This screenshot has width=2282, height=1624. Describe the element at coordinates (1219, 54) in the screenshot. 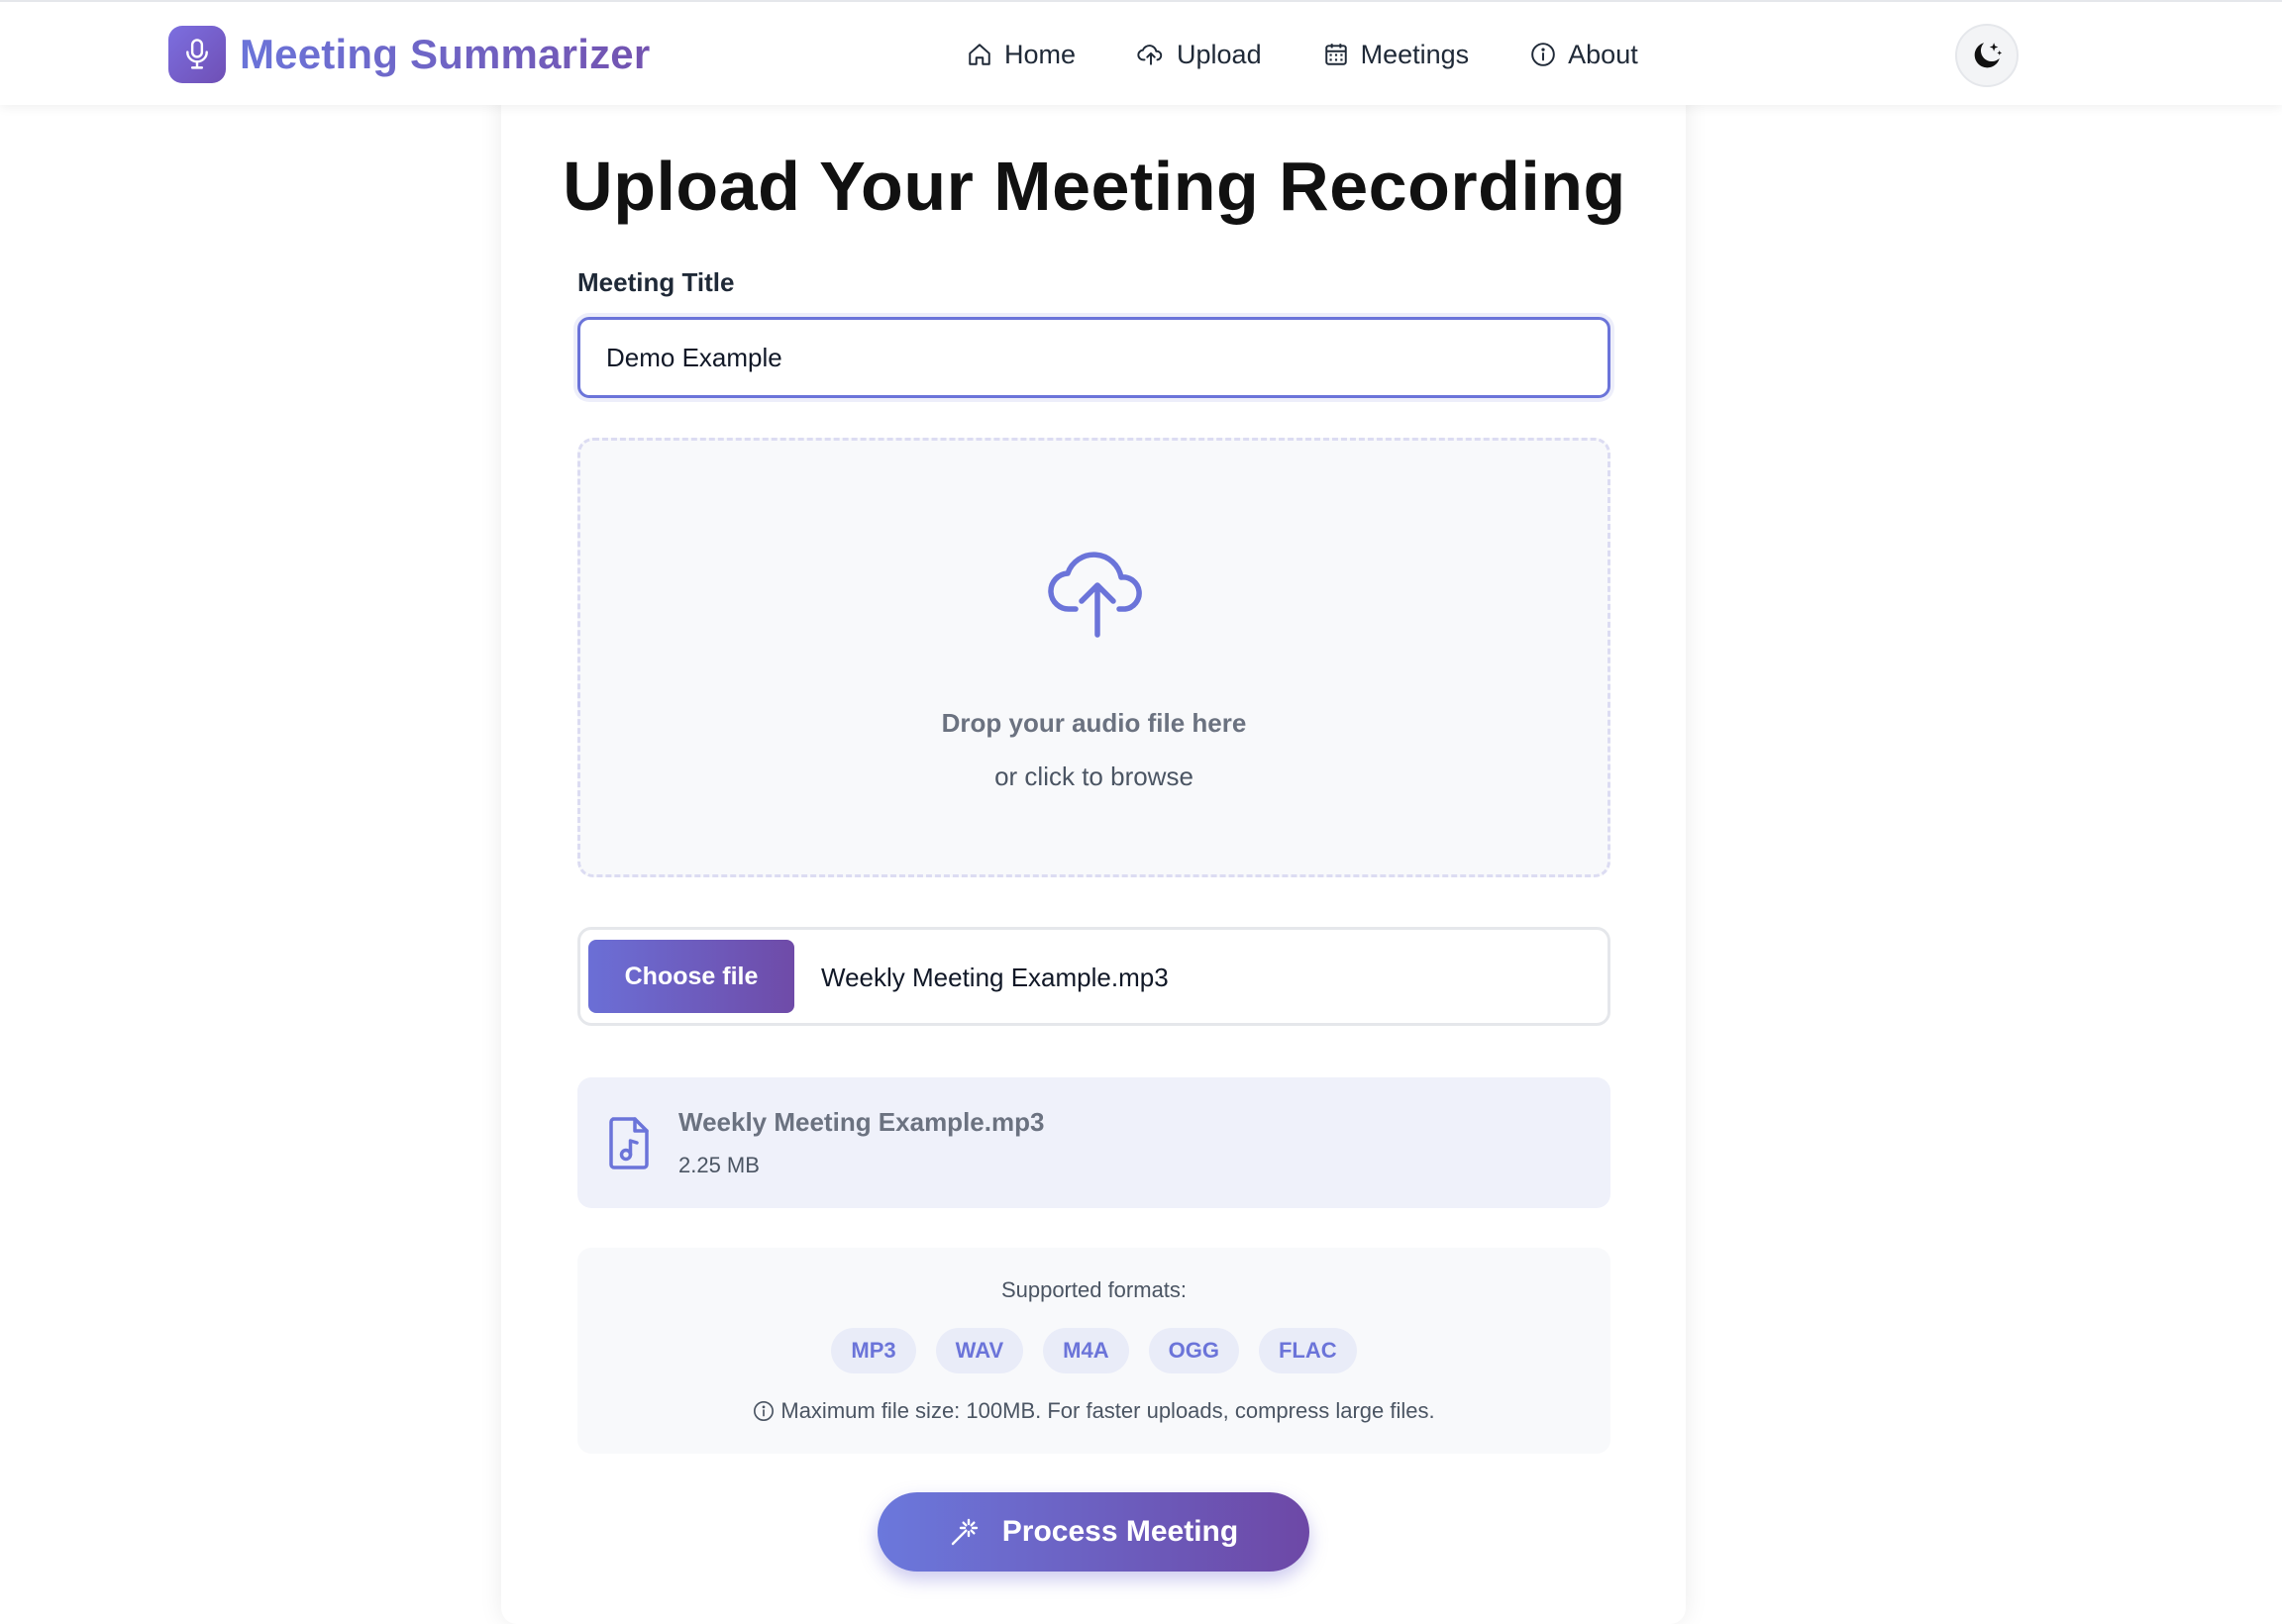

I see `nav-upload-label: Upload` at that location.